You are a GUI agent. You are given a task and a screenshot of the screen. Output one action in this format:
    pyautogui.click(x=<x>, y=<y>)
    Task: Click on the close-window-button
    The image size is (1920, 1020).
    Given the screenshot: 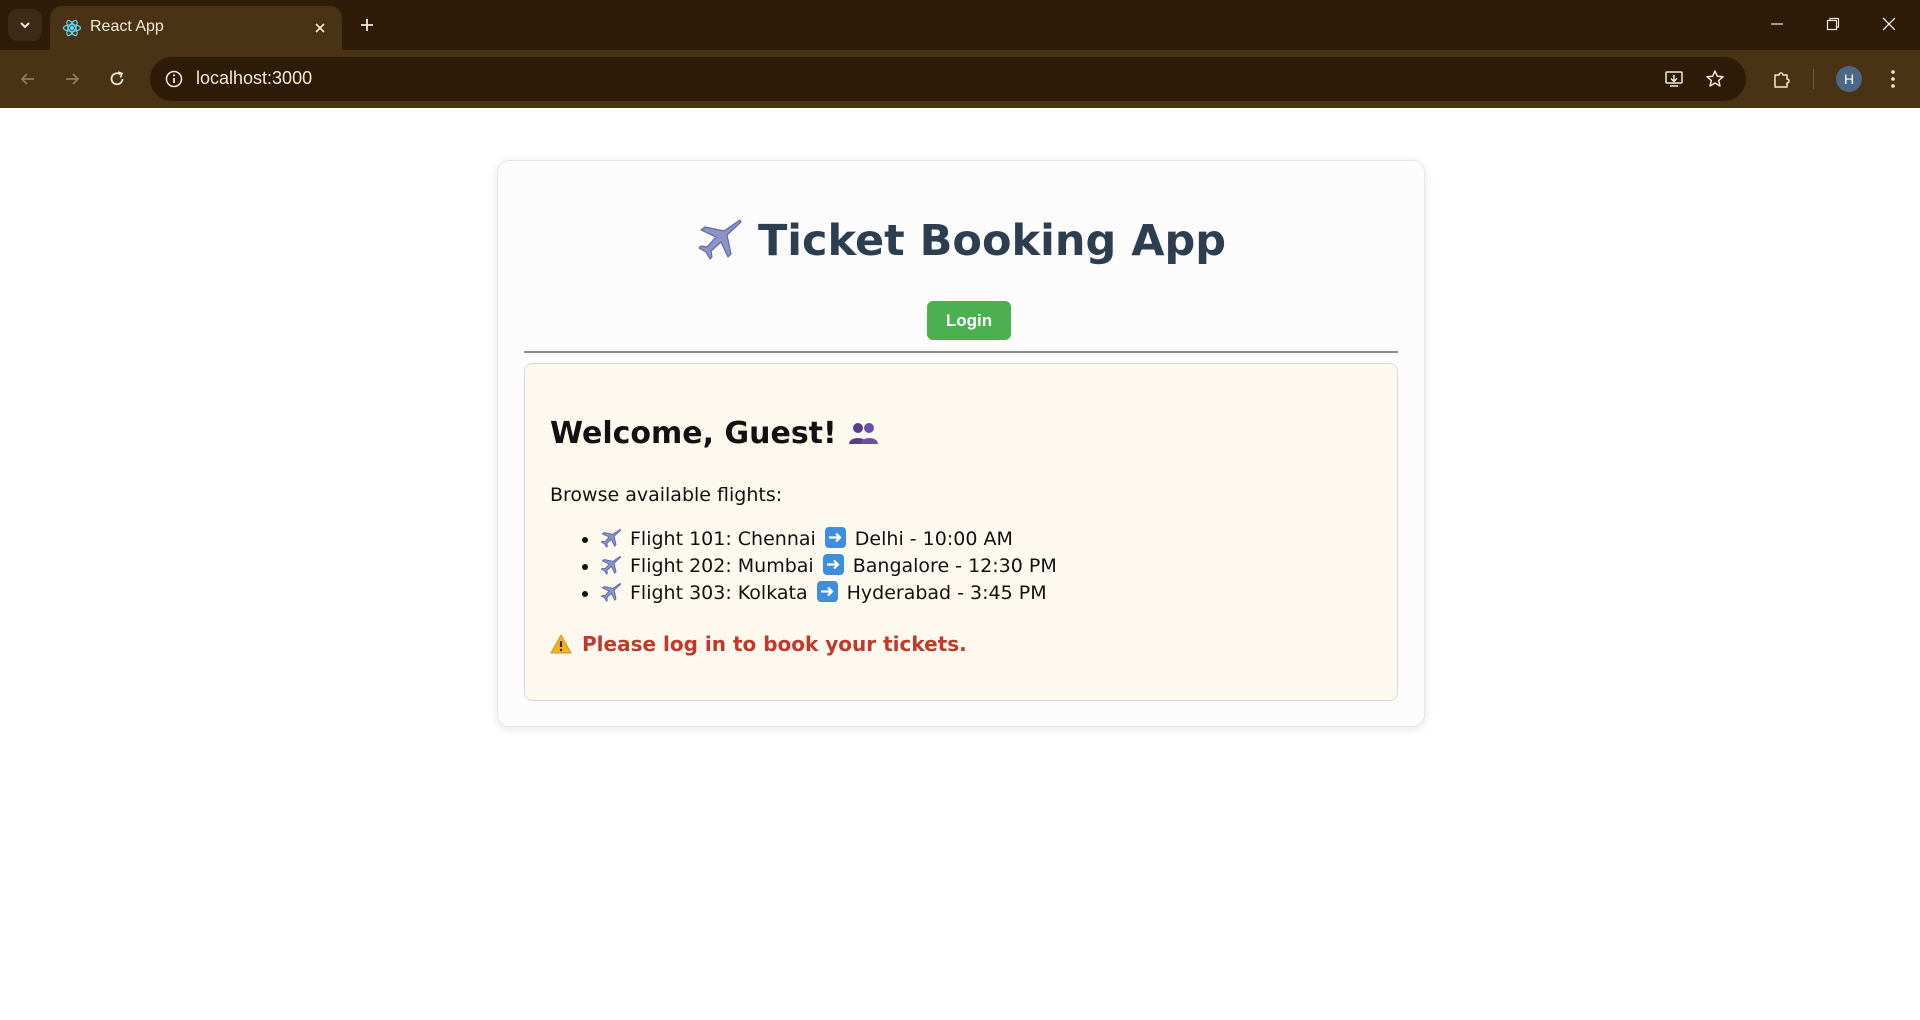 What is the action you would take?
    pyautogui.click(x=1889, y=24)
    